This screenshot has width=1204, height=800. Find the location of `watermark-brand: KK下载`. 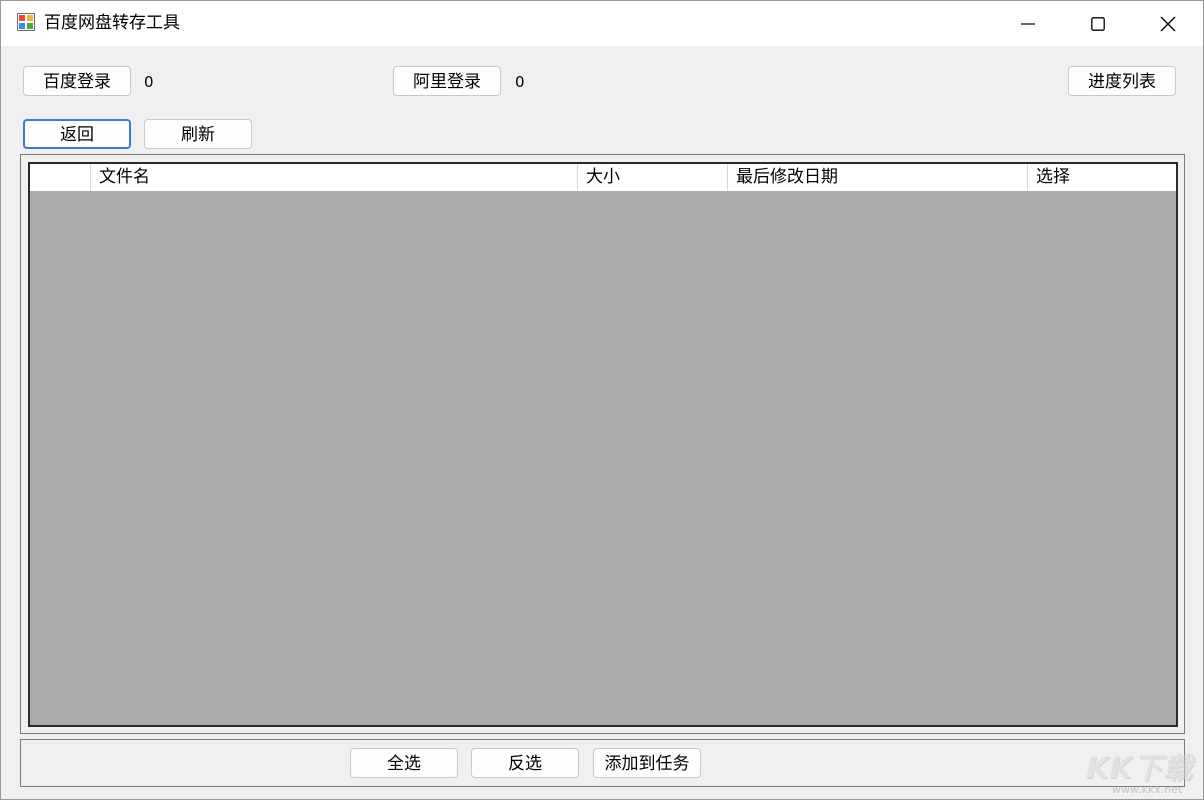

watermark-brand: KK下载 is located at coordinates (1139, 768).